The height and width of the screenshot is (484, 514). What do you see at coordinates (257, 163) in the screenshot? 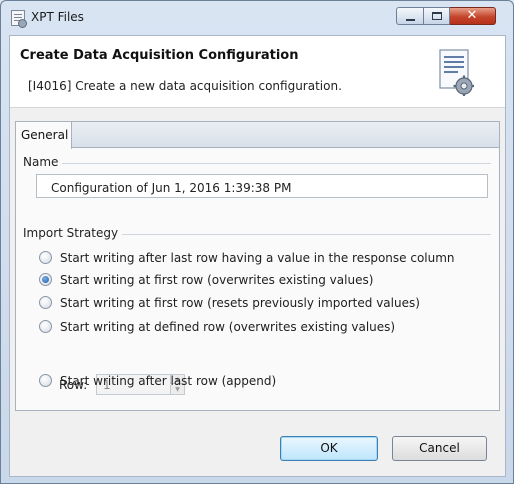
I see `name-group-divider` at bounding box center [257, 163].